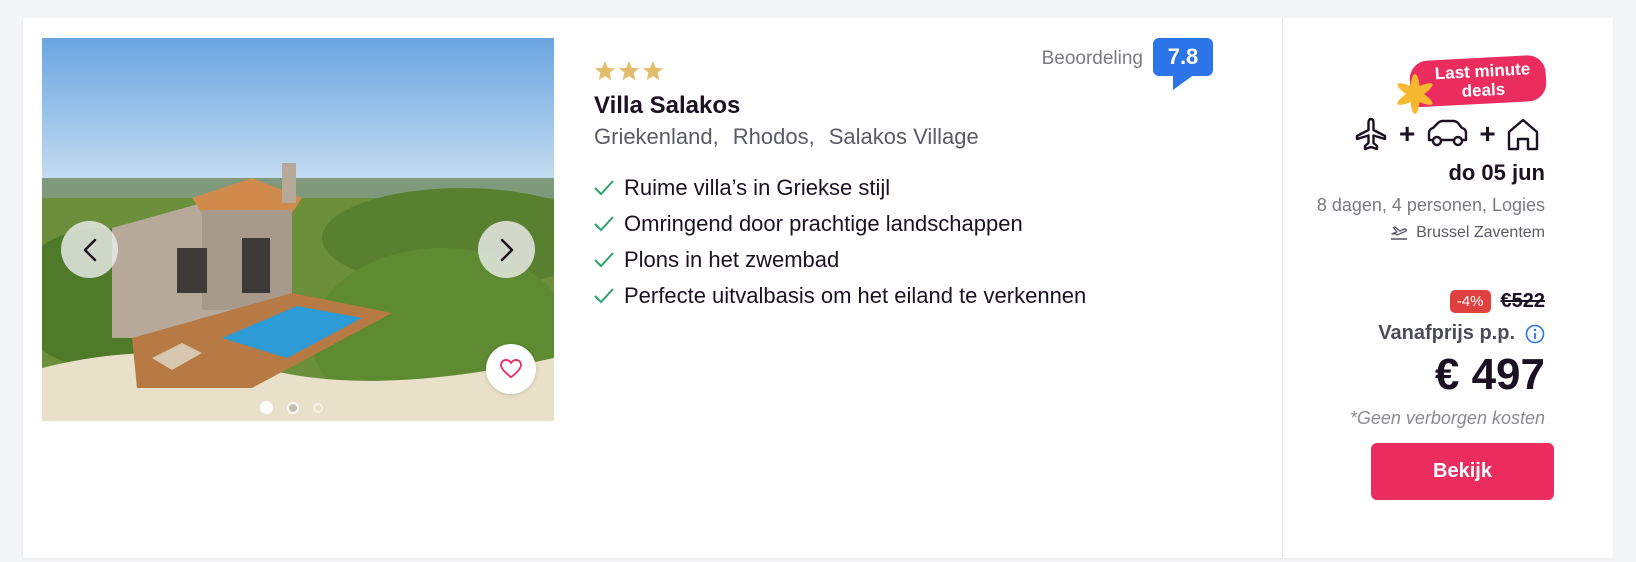 This screenshot has height=562, width=1636. What do you see at coordinates (656, 136) in the screenshot?
I see `location-country: Griekenland,` at bounding box center [656, 136].